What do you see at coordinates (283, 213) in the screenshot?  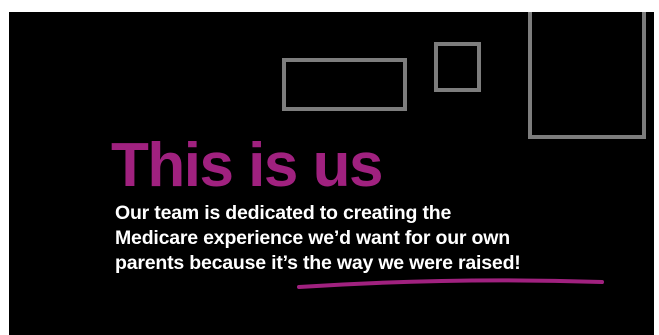 I see `banner-body-line: Our team is dedicated to creating the` at bounding box center [283, 213].